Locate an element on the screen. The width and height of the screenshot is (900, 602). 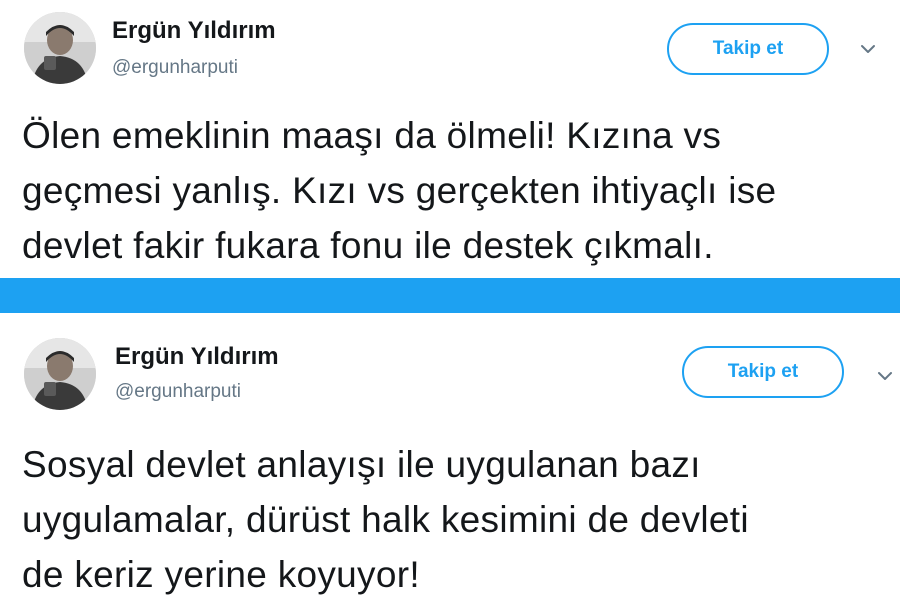
divider-bar is located at coordinates (450, 295).